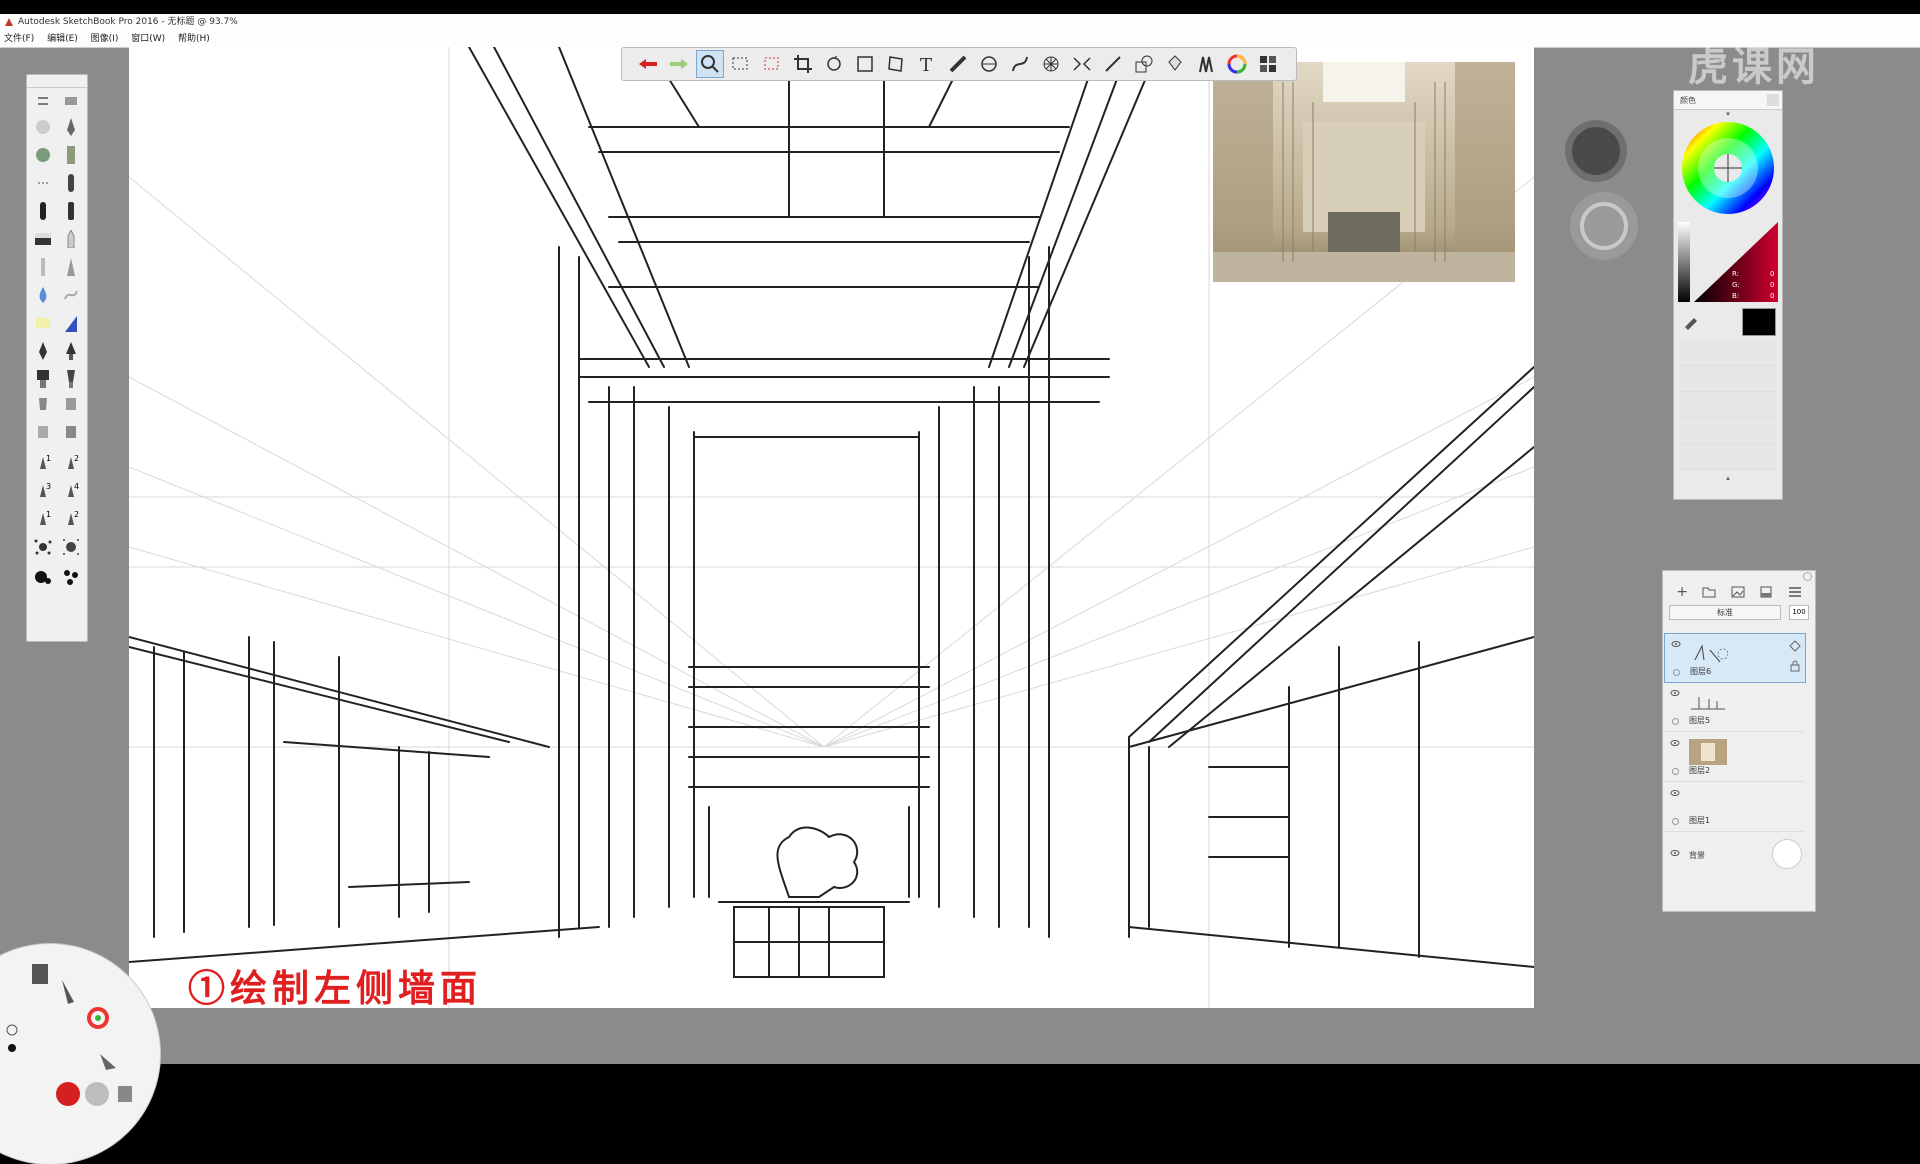  I want to click on color-panel-header: 颜色, so click(1728, 100).